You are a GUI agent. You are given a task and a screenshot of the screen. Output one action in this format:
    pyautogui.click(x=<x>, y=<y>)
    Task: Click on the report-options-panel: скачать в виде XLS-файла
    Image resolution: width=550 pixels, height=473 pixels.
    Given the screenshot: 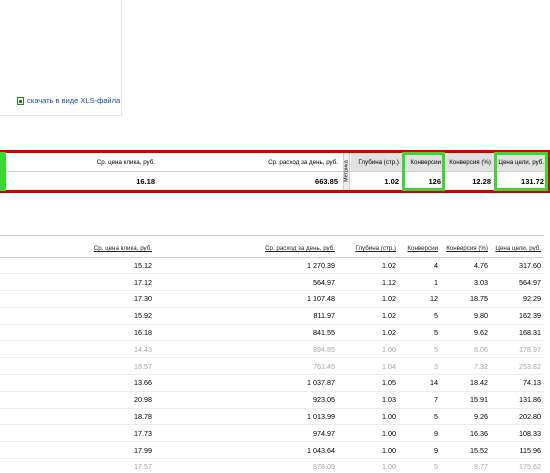 What is the action you would take?
    pyautogui.click(x=61, y=58)
    